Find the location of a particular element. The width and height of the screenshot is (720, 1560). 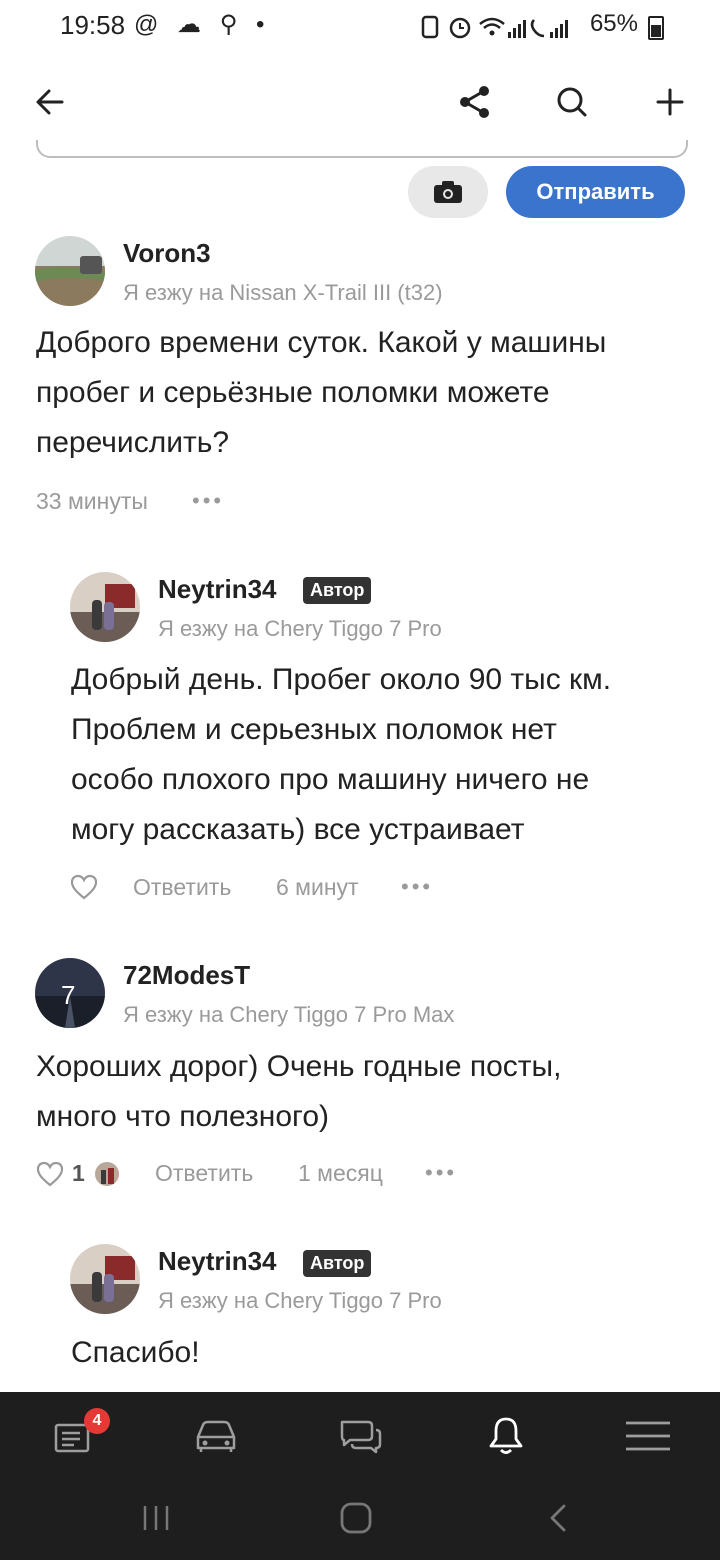

avatar: 7 is located at coordinates (70, 993).